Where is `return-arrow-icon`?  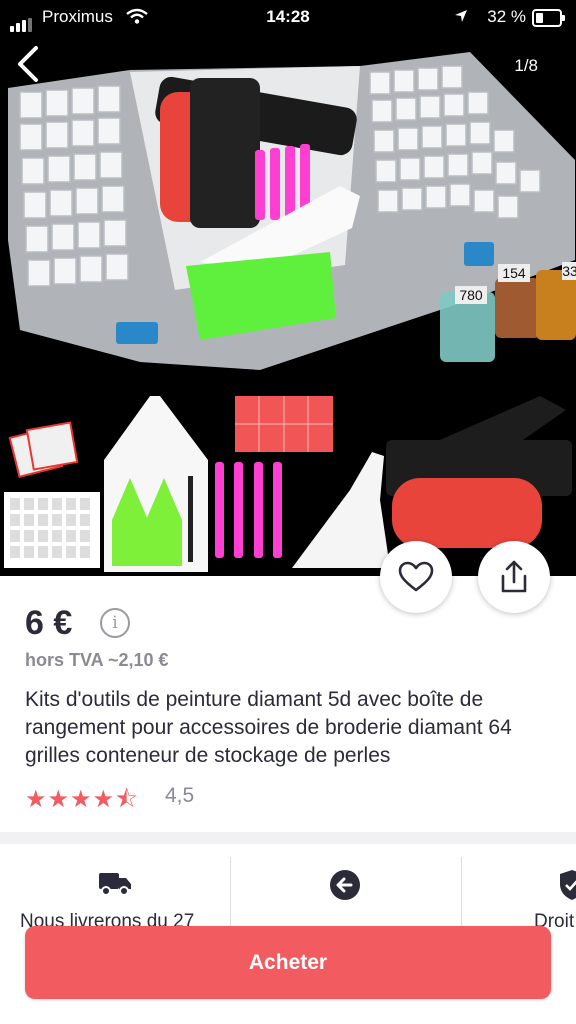 return-arrow-icon is located at coordinates (345, 885).